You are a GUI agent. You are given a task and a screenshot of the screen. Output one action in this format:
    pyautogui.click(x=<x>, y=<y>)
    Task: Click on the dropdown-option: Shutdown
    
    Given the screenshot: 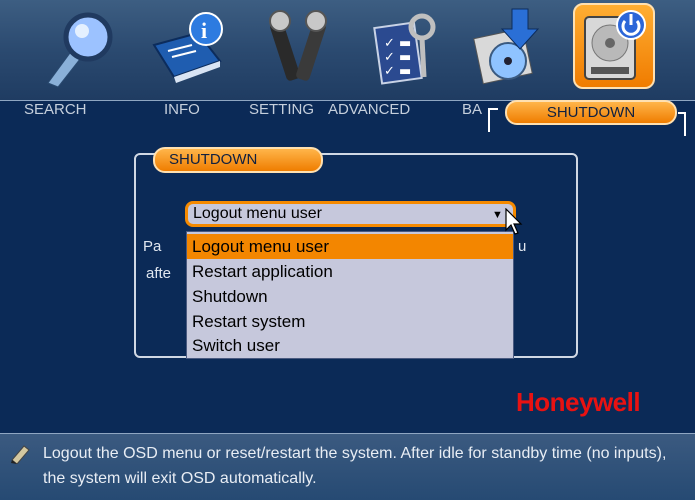 What is the action you would take?
    pyautogui.click(x=350, y=296)
    